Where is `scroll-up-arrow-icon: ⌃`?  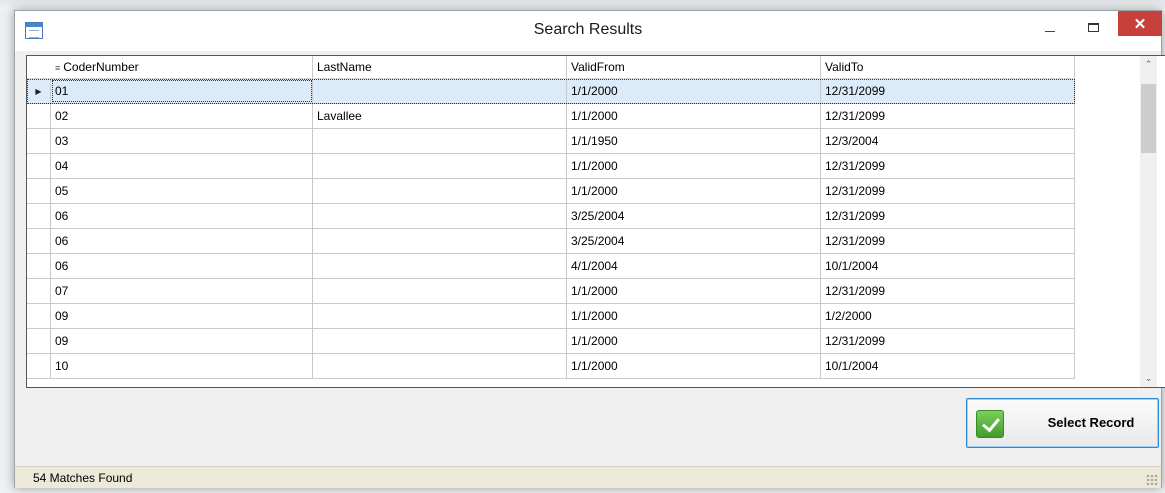
scroll-up-arrow-icon: ⌃ is located at coordinates (1148, 64).